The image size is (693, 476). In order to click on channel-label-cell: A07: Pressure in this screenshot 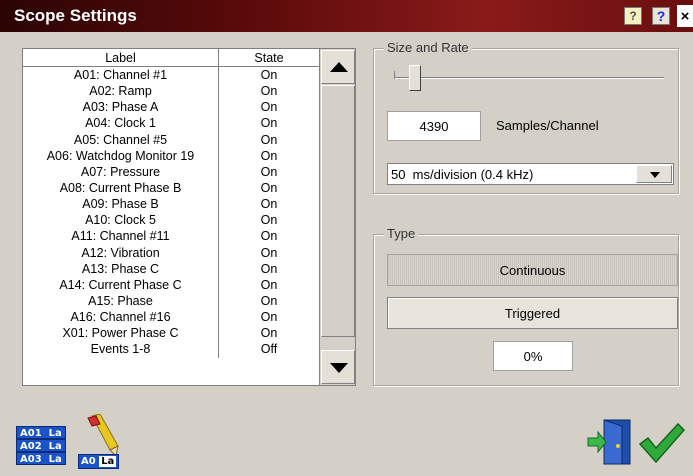, I will do `click(121, 171)`.